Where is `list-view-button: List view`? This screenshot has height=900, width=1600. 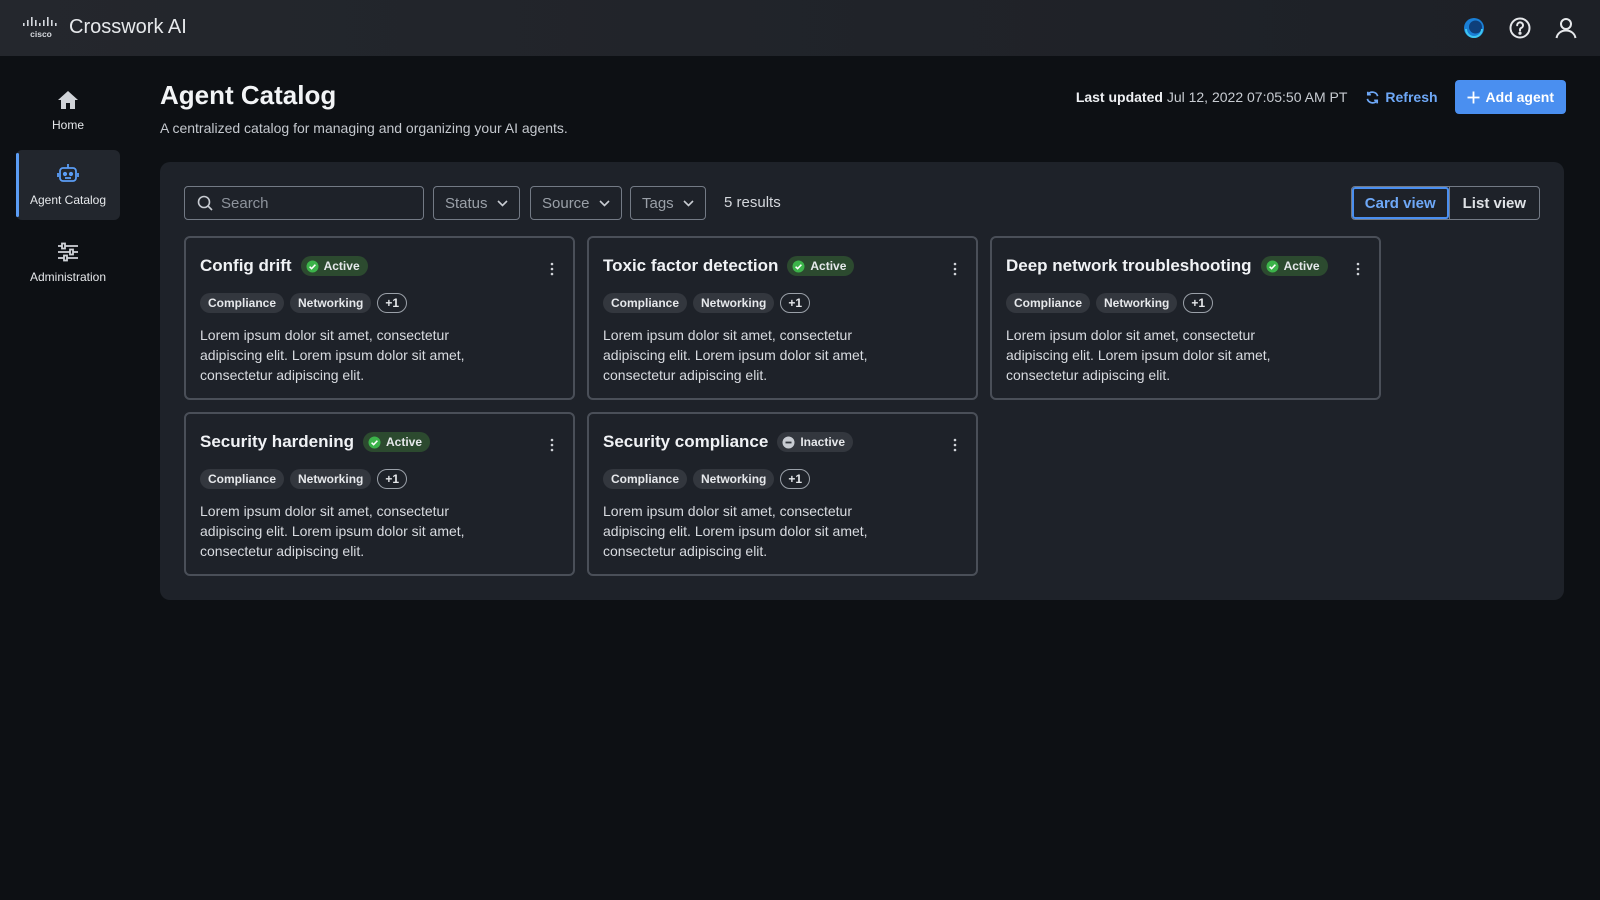 list-view-button: List view is located at coordinates (1493, 203).